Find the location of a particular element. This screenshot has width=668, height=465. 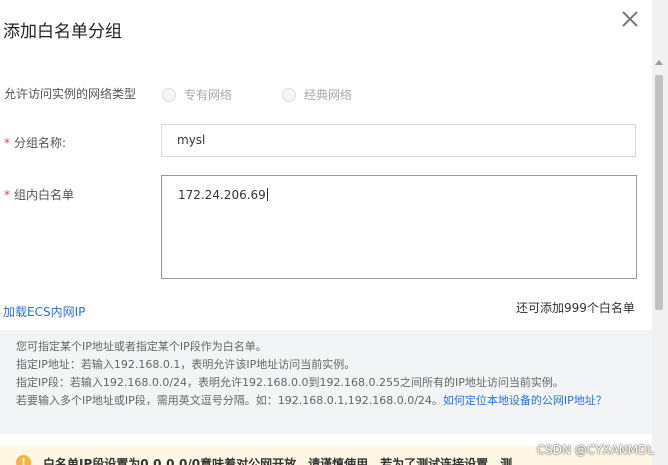

group-name-label: * 分组名称: is located at coordinates (35, 142).